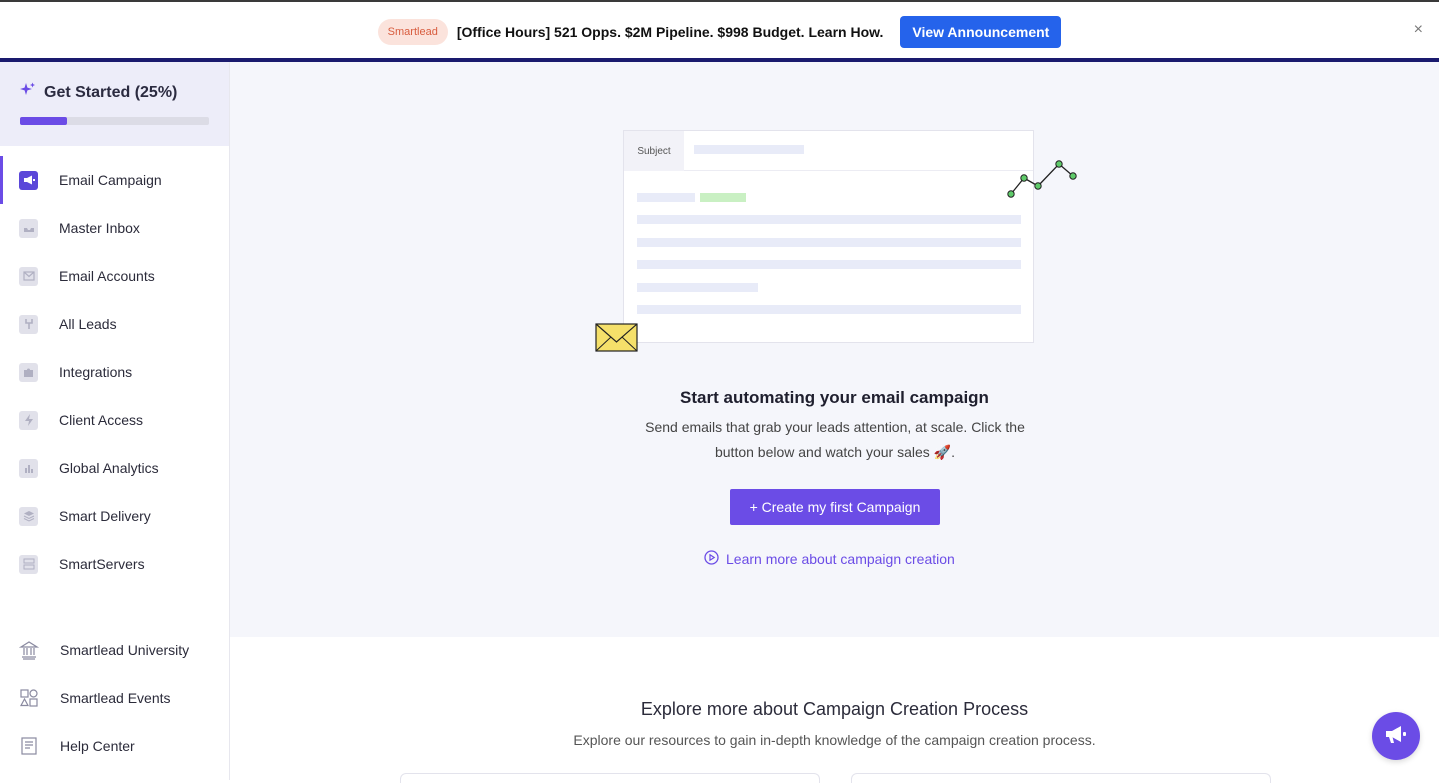 This screenshot has width=1439, height=783. I want to click on sidebar-item-master-inbox: Master Inbox, so click(114, 228).